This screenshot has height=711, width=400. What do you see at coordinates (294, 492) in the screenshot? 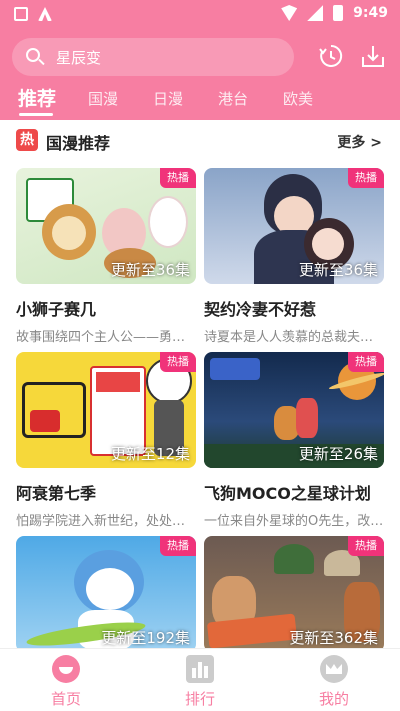
I see `comic-title: 飞狗MOCO之星球计划` at bounding box center [294, 492].